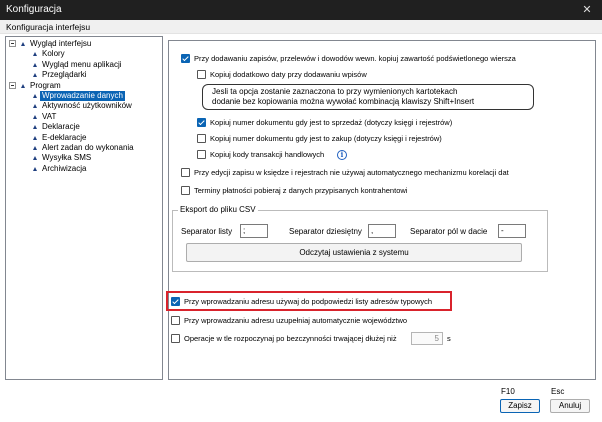 This screenshot has height=422, width=602. I want to click on cancel-shortcut-hint: Esc, so click(558, 391).